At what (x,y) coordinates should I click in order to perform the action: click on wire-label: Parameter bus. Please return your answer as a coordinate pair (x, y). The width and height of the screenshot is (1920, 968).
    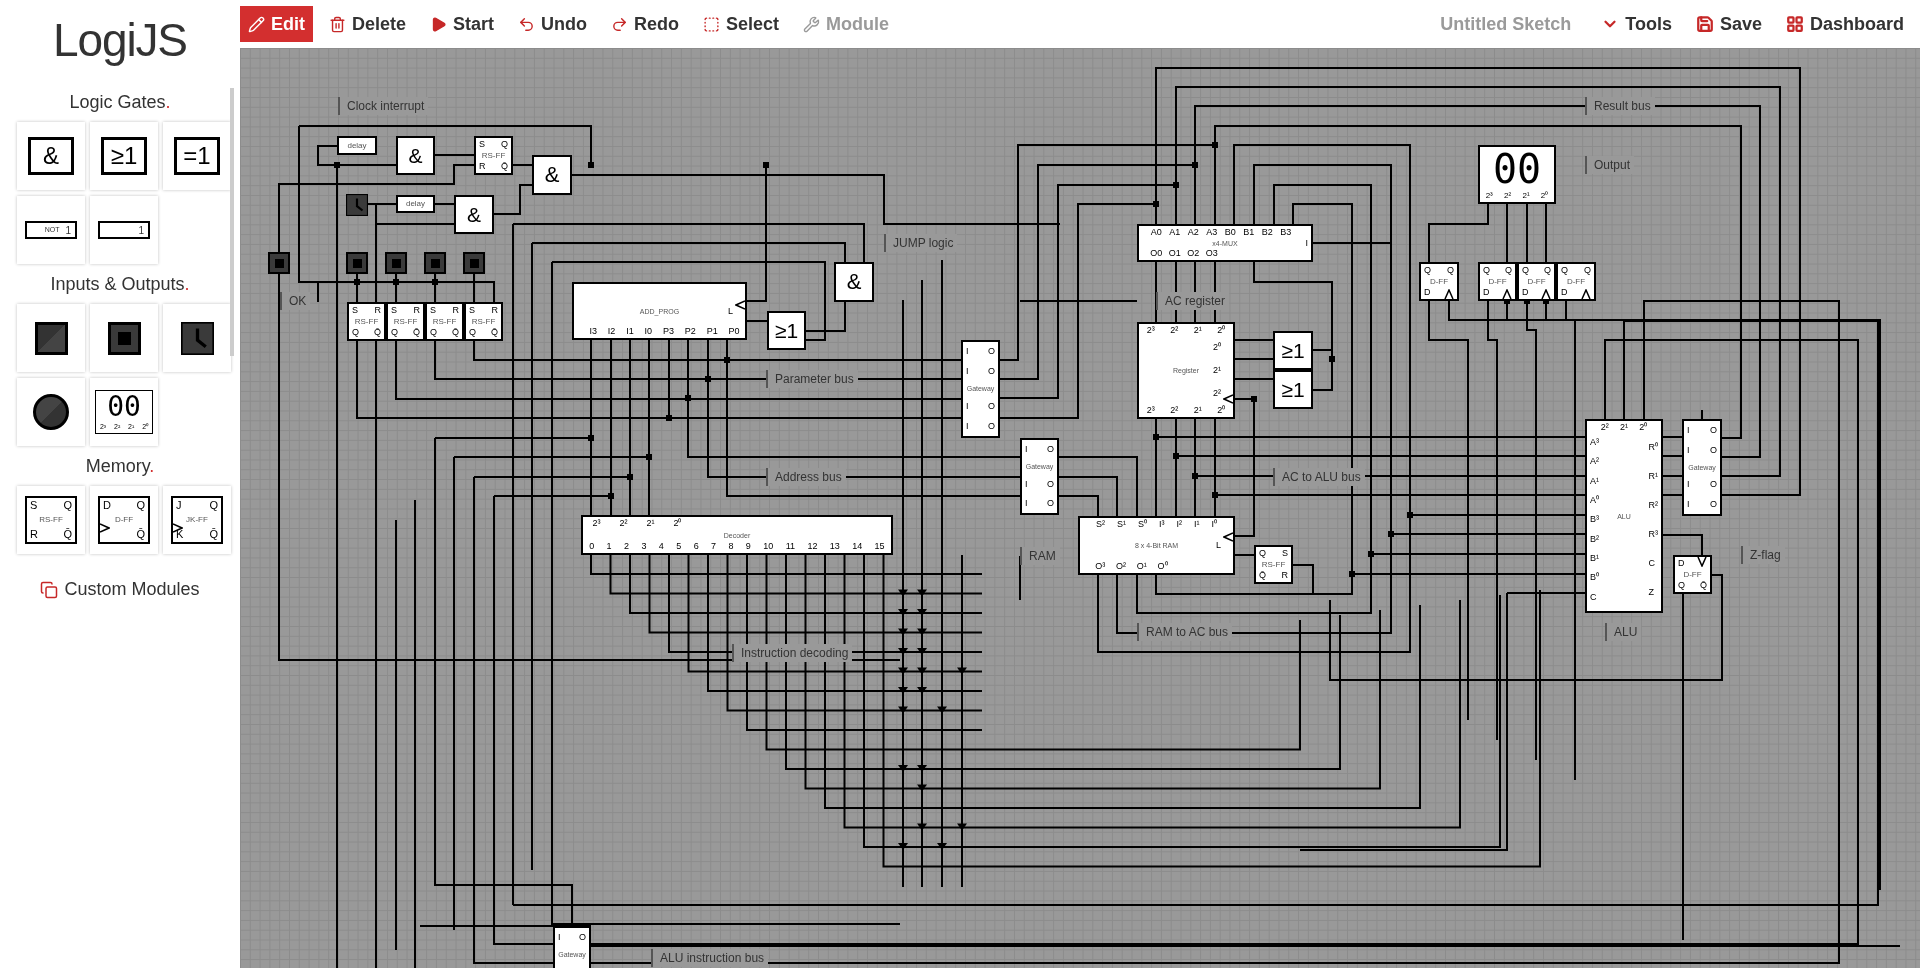
    Looking at the image, I should click on (812, 379).